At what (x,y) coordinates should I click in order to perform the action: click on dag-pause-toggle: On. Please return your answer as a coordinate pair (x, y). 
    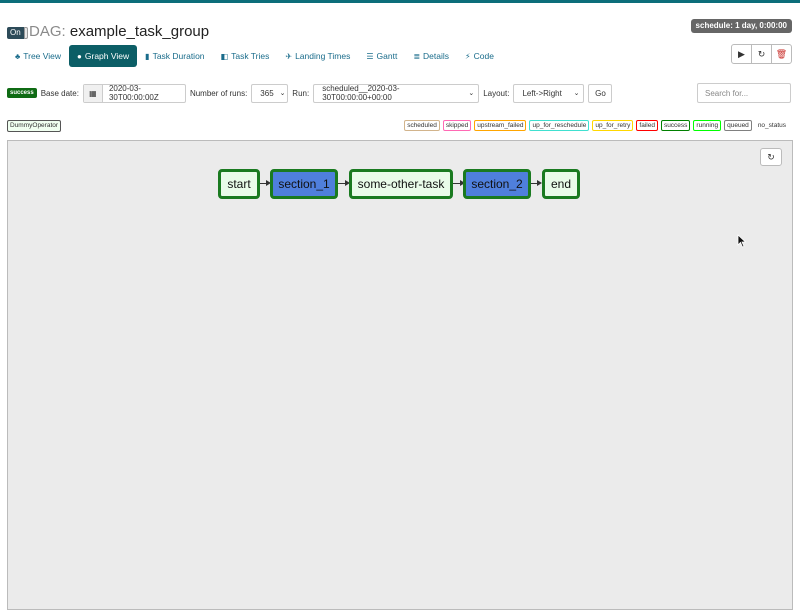
    Looking at the image, I should click on (17, 33).